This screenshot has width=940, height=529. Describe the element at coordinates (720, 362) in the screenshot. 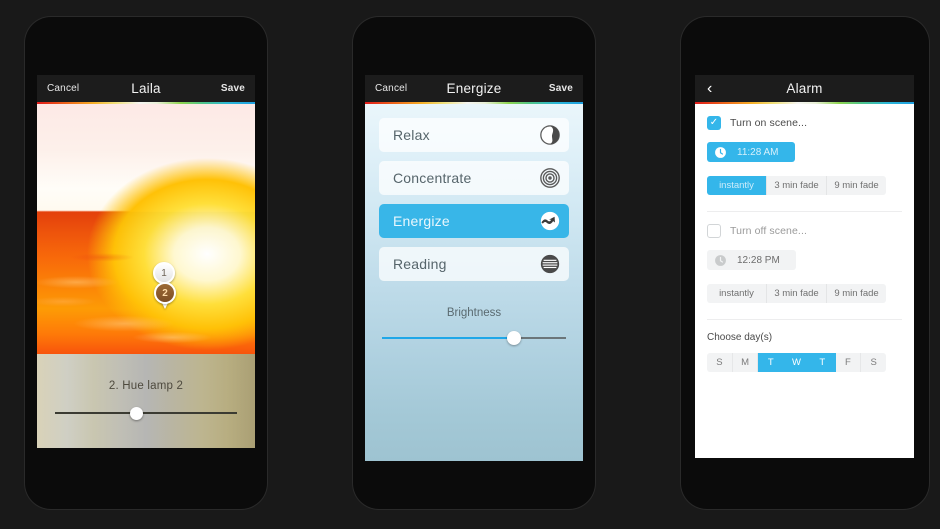

I see `day-sunday: S` at that location.